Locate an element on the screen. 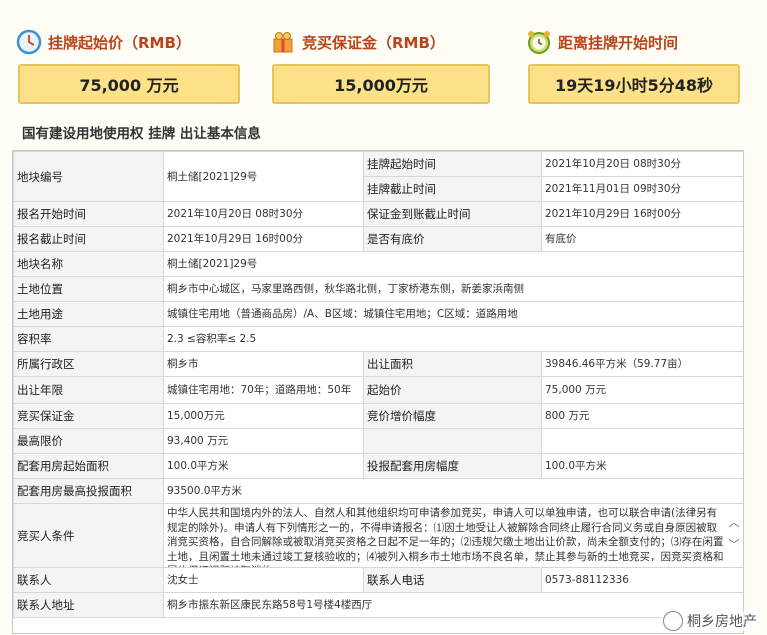 Image resolution: width=767 pixels, height=635 pixels. starting-price-row-label: 起始价 is located at coordinates (452, 390).